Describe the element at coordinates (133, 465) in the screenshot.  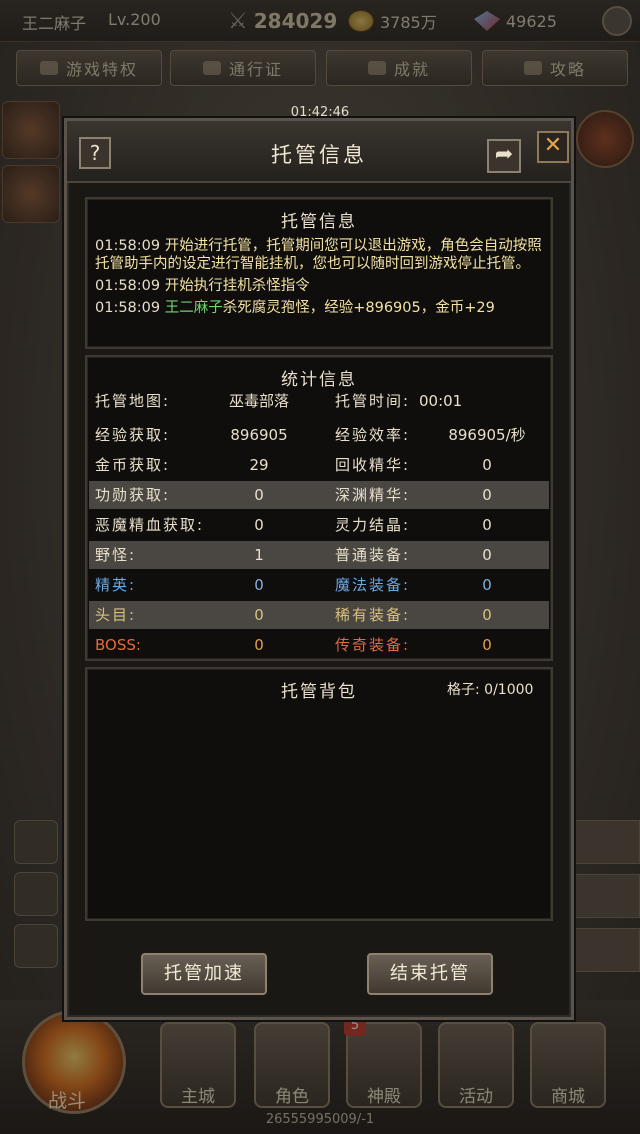
I see `stat-key: 金币获取:` at that location.